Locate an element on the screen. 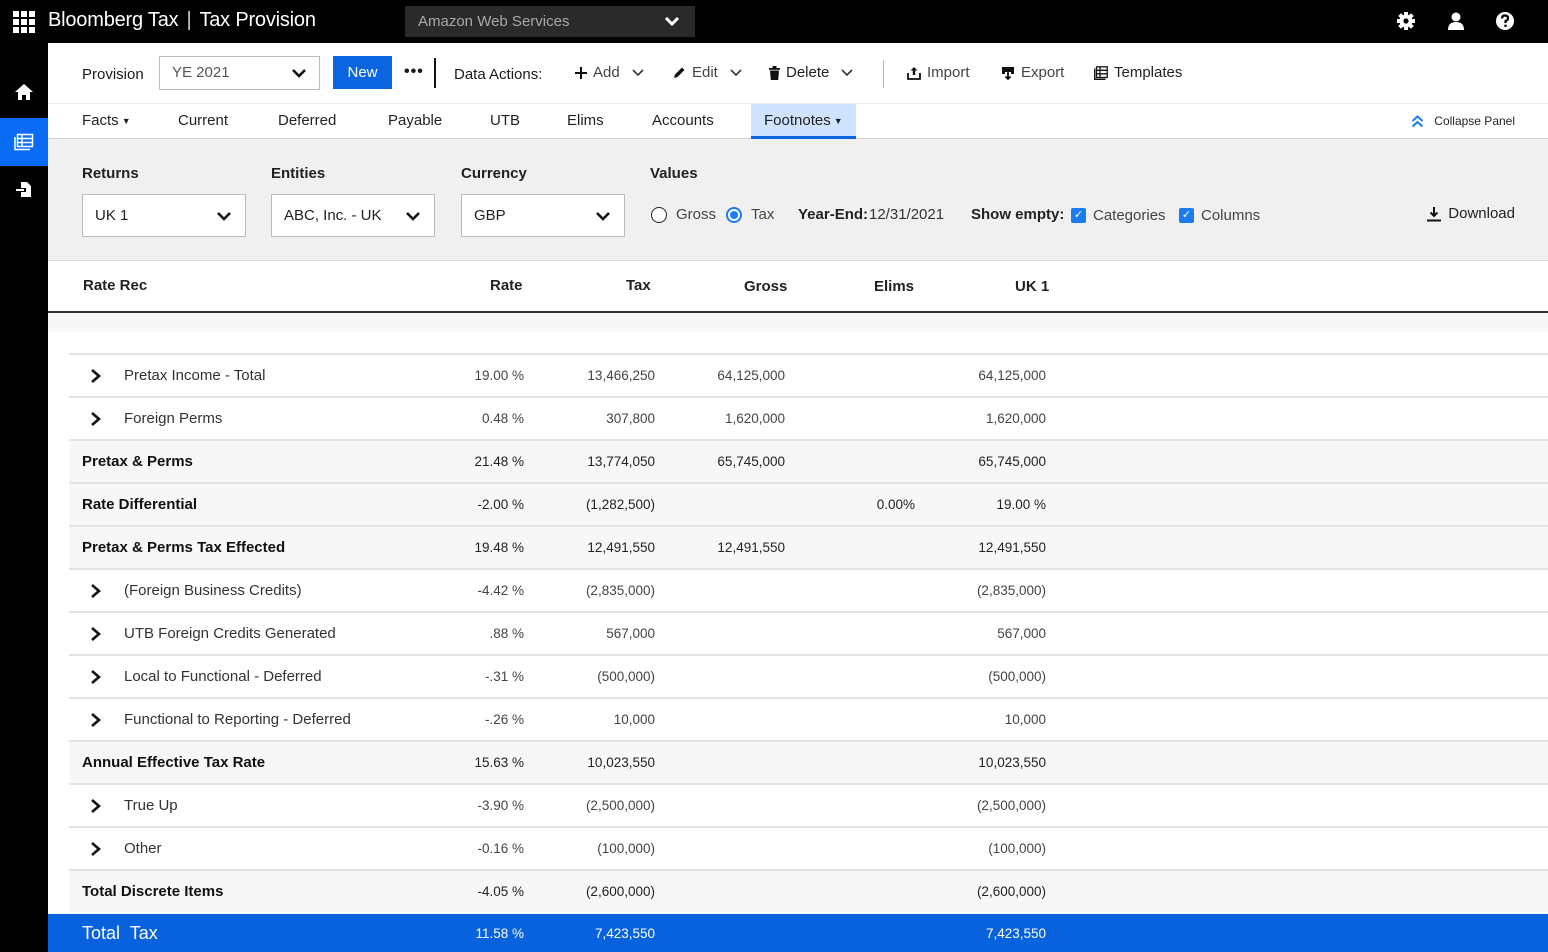 This screenshot has width=1548, height=952. templates-label: Templates is located at coordinates (1148, 72).